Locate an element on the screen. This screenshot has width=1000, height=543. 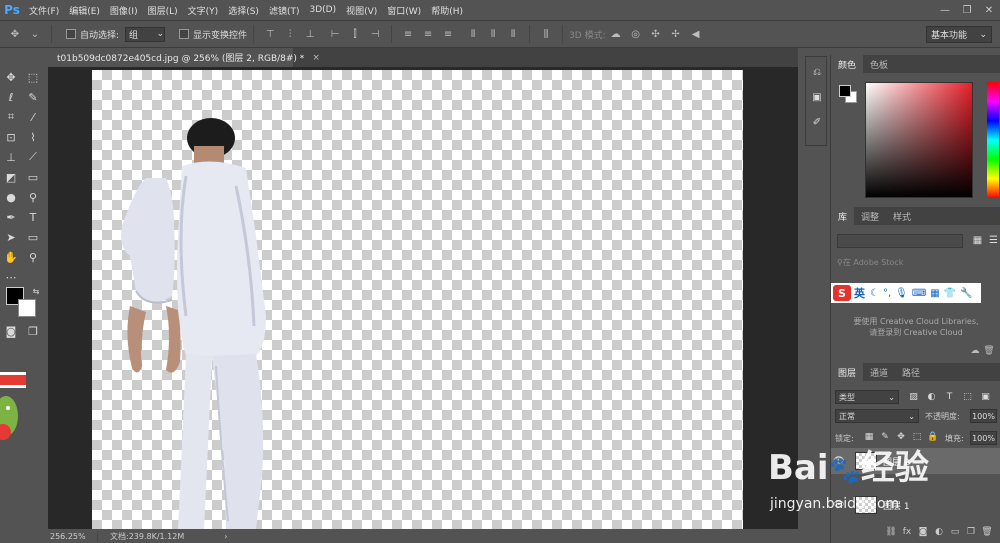
menu-edit: 编辑(E) is located at coordinates (84, 10).